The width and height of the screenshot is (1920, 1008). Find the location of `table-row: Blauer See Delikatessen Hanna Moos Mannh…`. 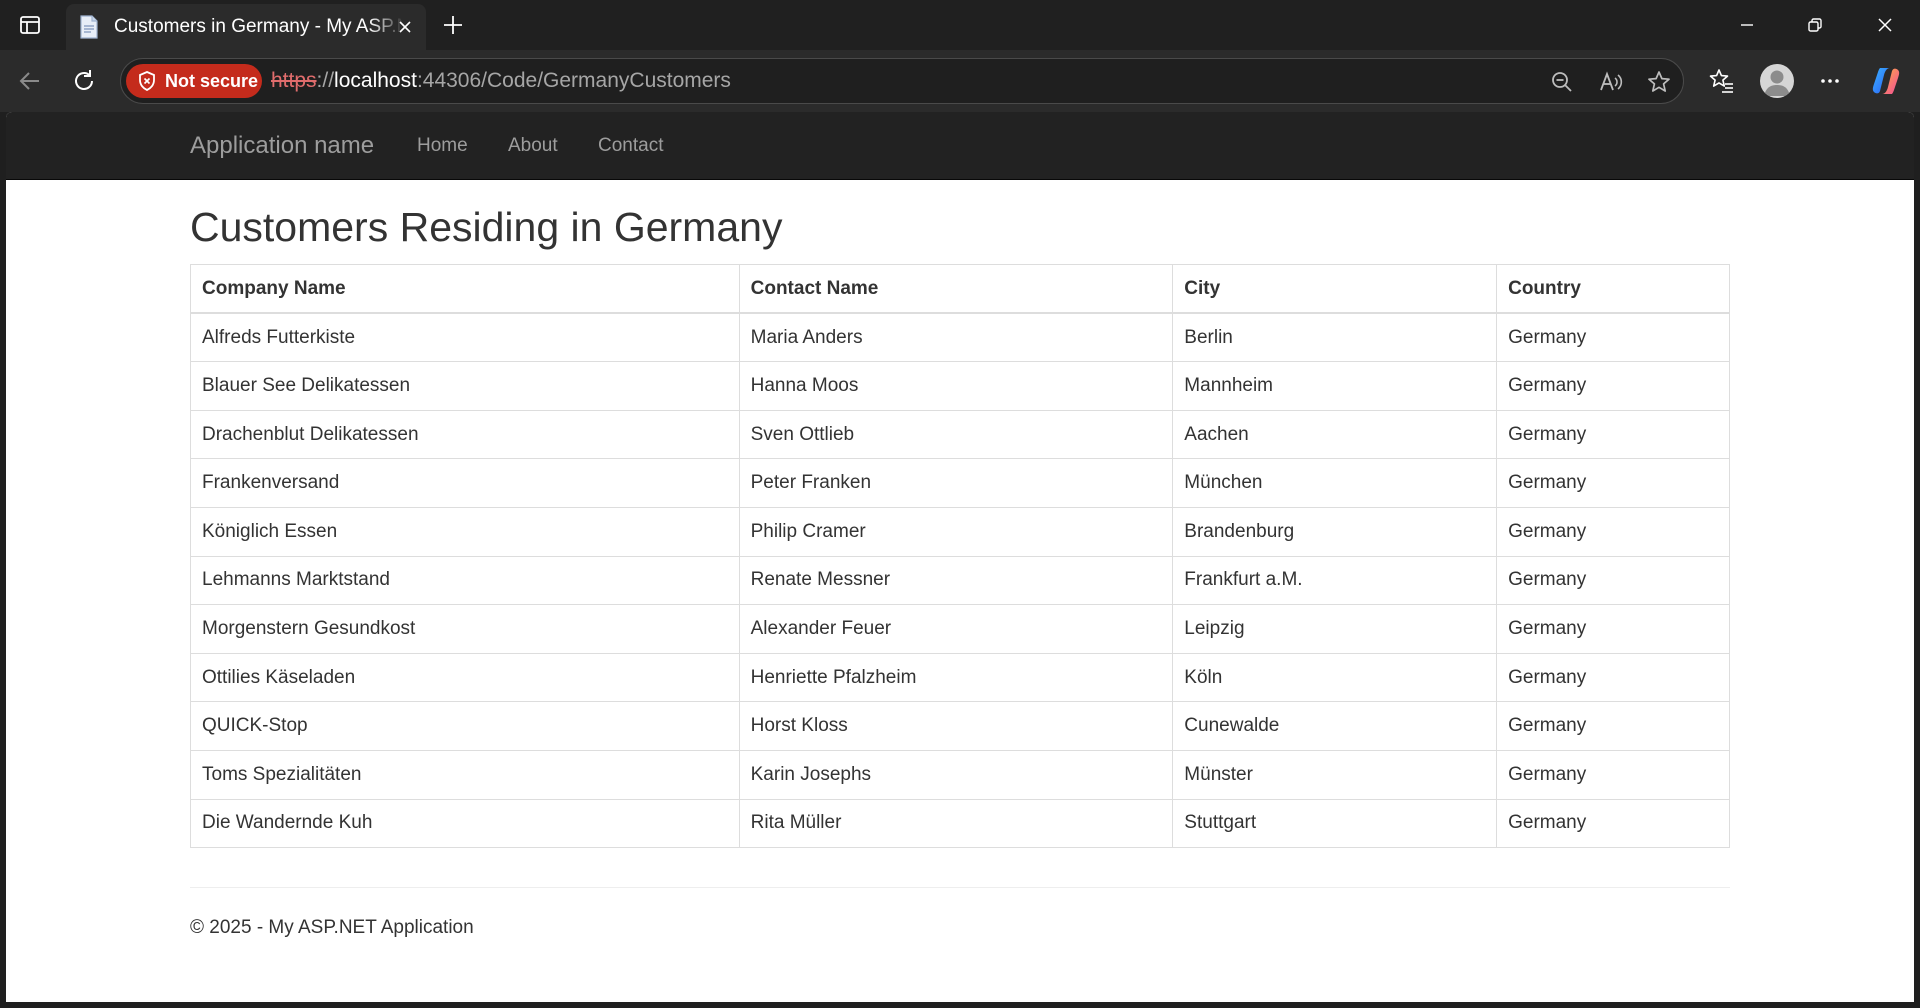

table-row: Blauer See Delikatessen Hanna Moos Mannh… is located at coordinates (960, 386).